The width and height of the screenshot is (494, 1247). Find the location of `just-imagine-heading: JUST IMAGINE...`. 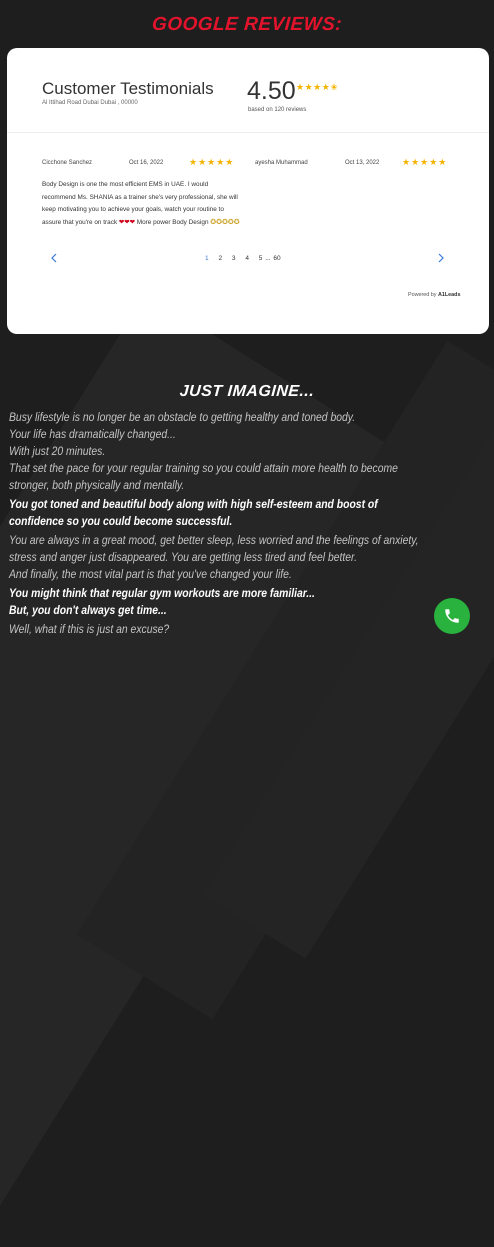

just-imagine-heading: JUST IMAGINE... is located at coordinates (247, 391).